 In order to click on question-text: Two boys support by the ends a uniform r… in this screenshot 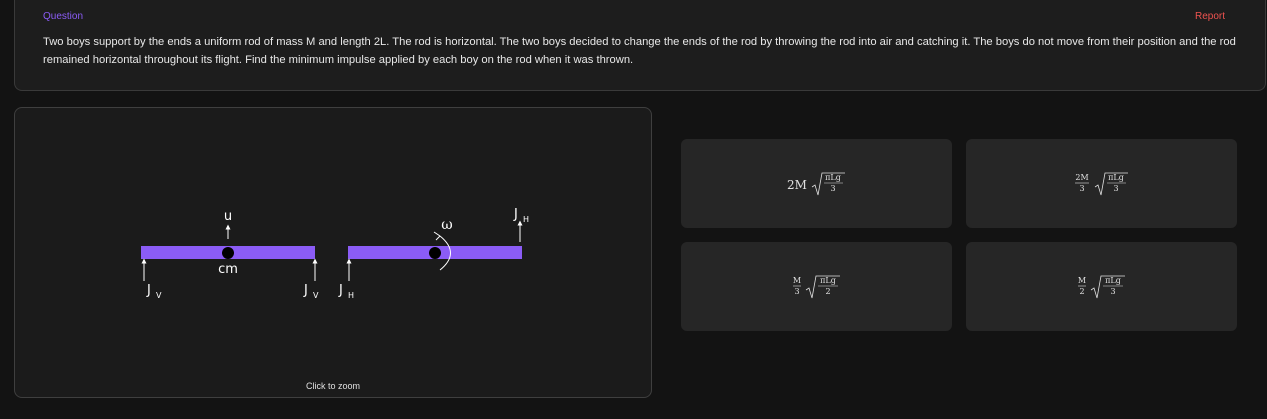, I will do `click(639, 51)`.